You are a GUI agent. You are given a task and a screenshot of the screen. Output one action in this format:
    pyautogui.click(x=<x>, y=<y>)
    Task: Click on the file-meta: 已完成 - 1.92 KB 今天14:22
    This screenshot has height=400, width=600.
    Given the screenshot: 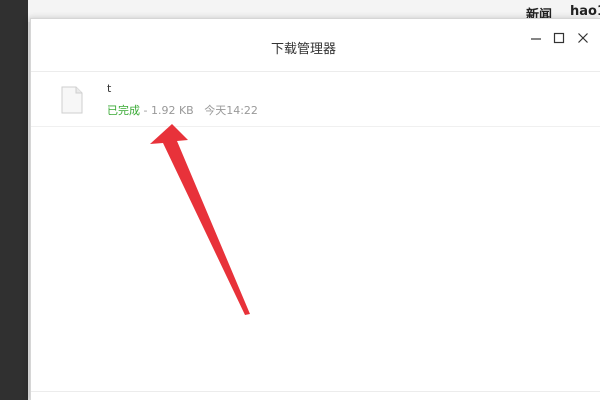 What is the action you would take?
    pyautogui.click(x=182, y=110)
    